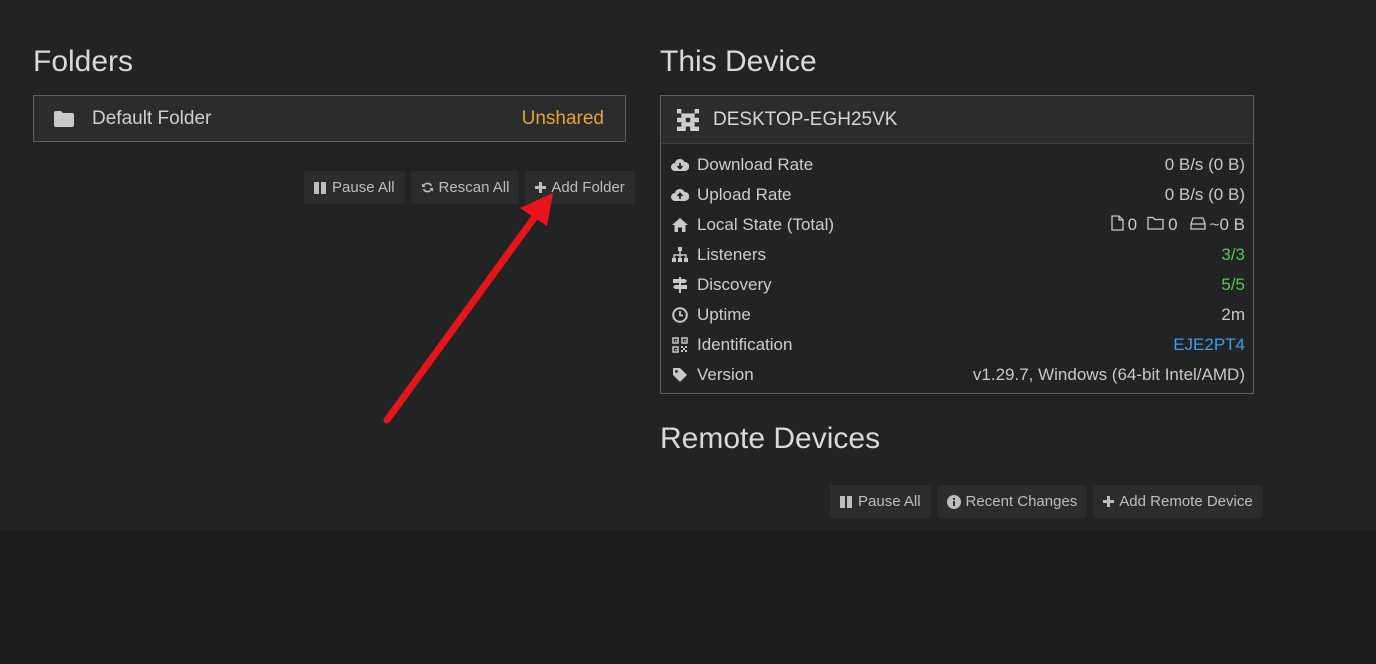 This screenshot has width=1376, height=664. I want to click on clock-icon, so click(680, 315).